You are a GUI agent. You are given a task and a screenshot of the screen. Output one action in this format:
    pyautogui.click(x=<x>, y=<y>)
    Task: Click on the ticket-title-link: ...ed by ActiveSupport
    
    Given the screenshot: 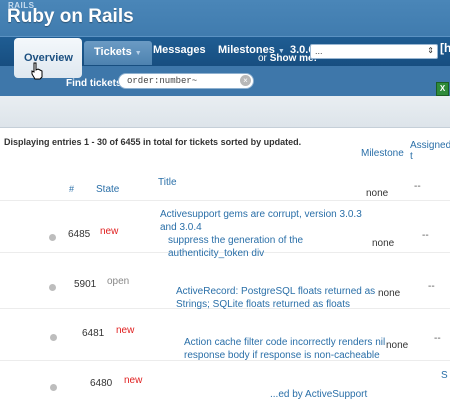 What is the action you would take?
    pyautogui.click(x=350, y=394)
    